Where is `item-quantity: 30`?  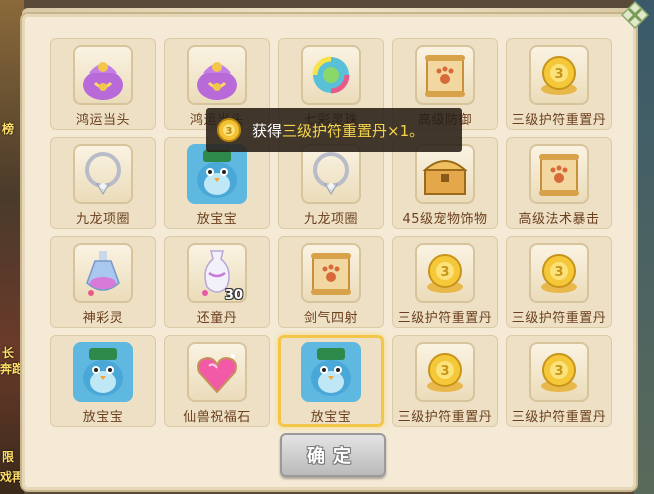
item-quantity: 30 is located at coordinates (233, 295).